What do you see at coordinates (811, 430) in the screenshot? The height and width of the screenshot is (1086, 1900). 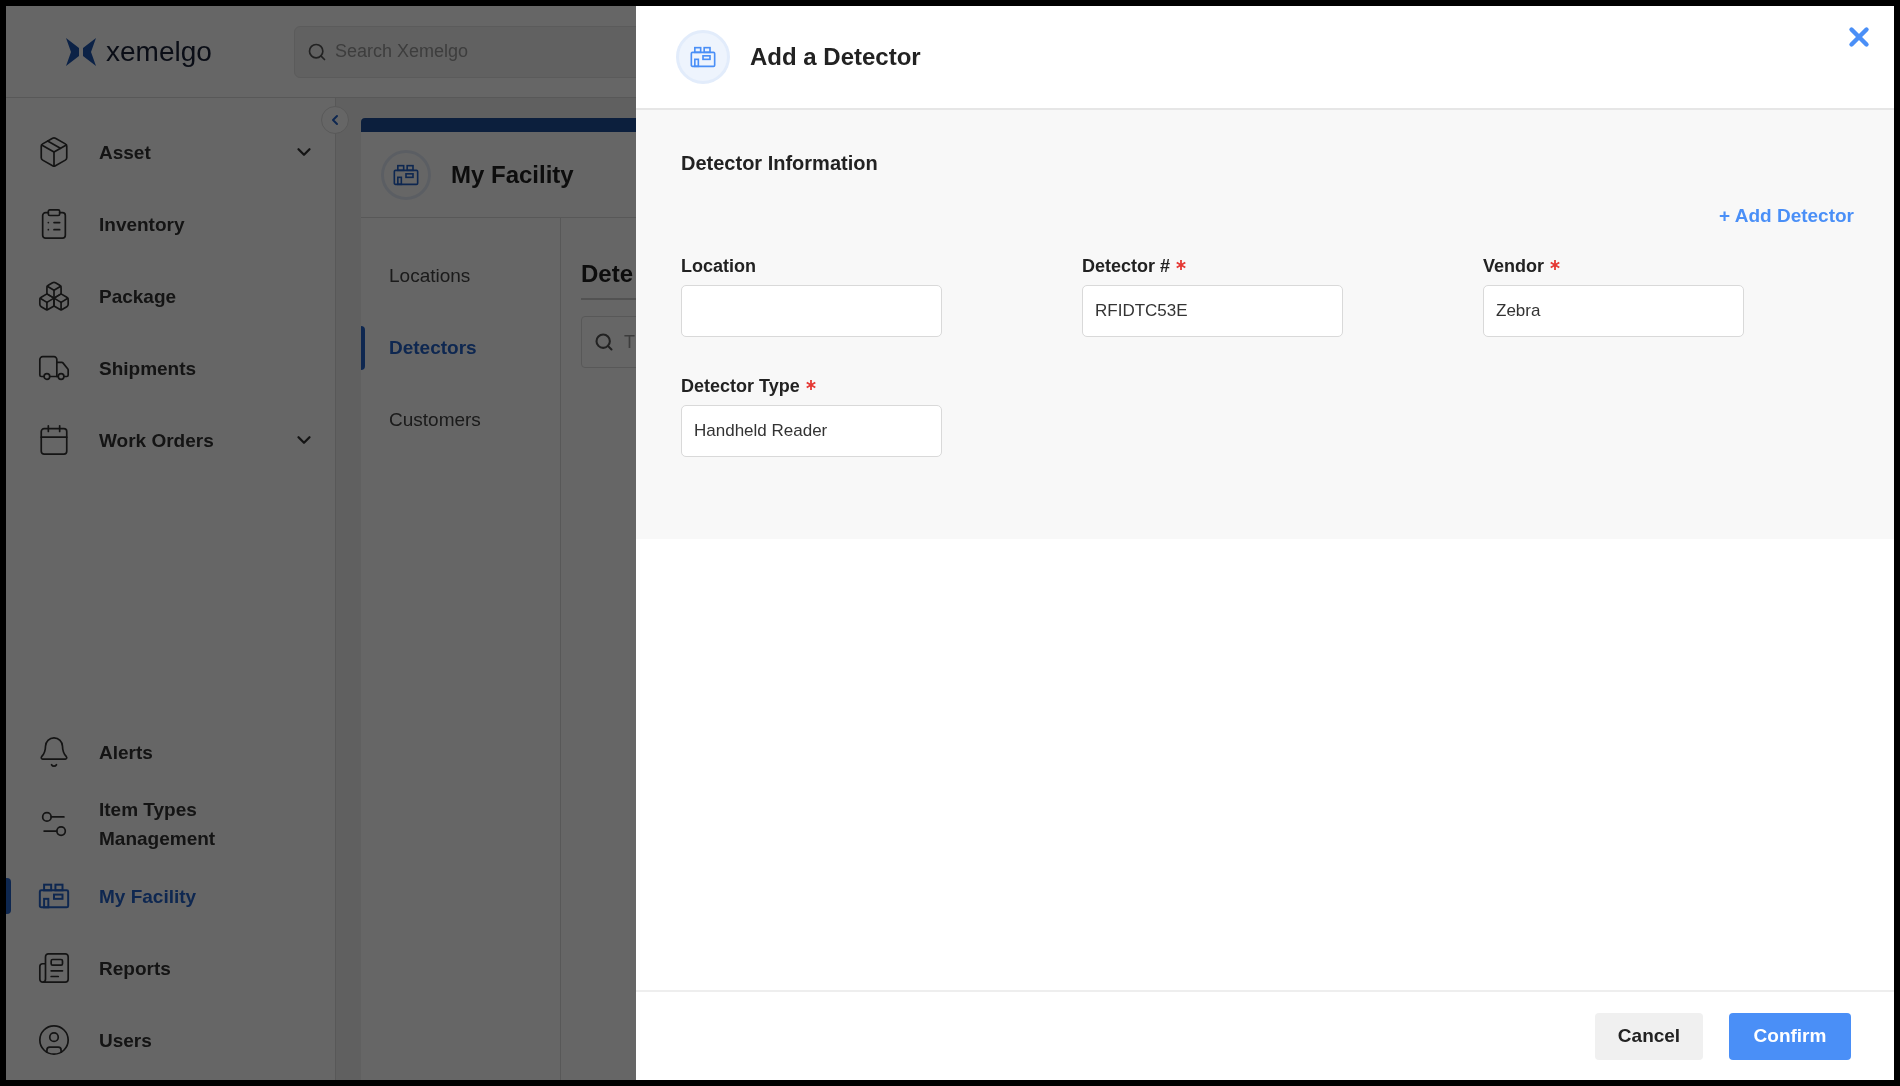 I see `input-field: Handheld Reader` at bounding box center [811, 430].